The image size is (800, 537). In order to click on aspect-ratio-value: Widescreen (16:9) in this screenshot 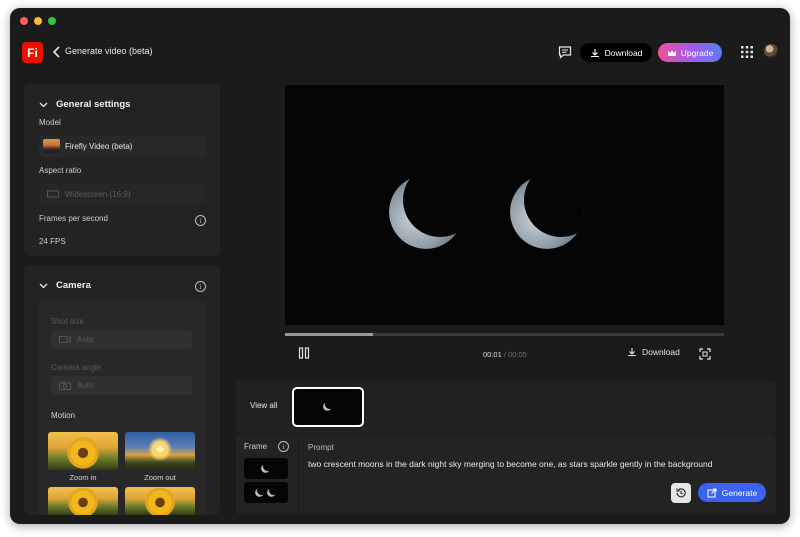, I will do `click(98, 194)`.